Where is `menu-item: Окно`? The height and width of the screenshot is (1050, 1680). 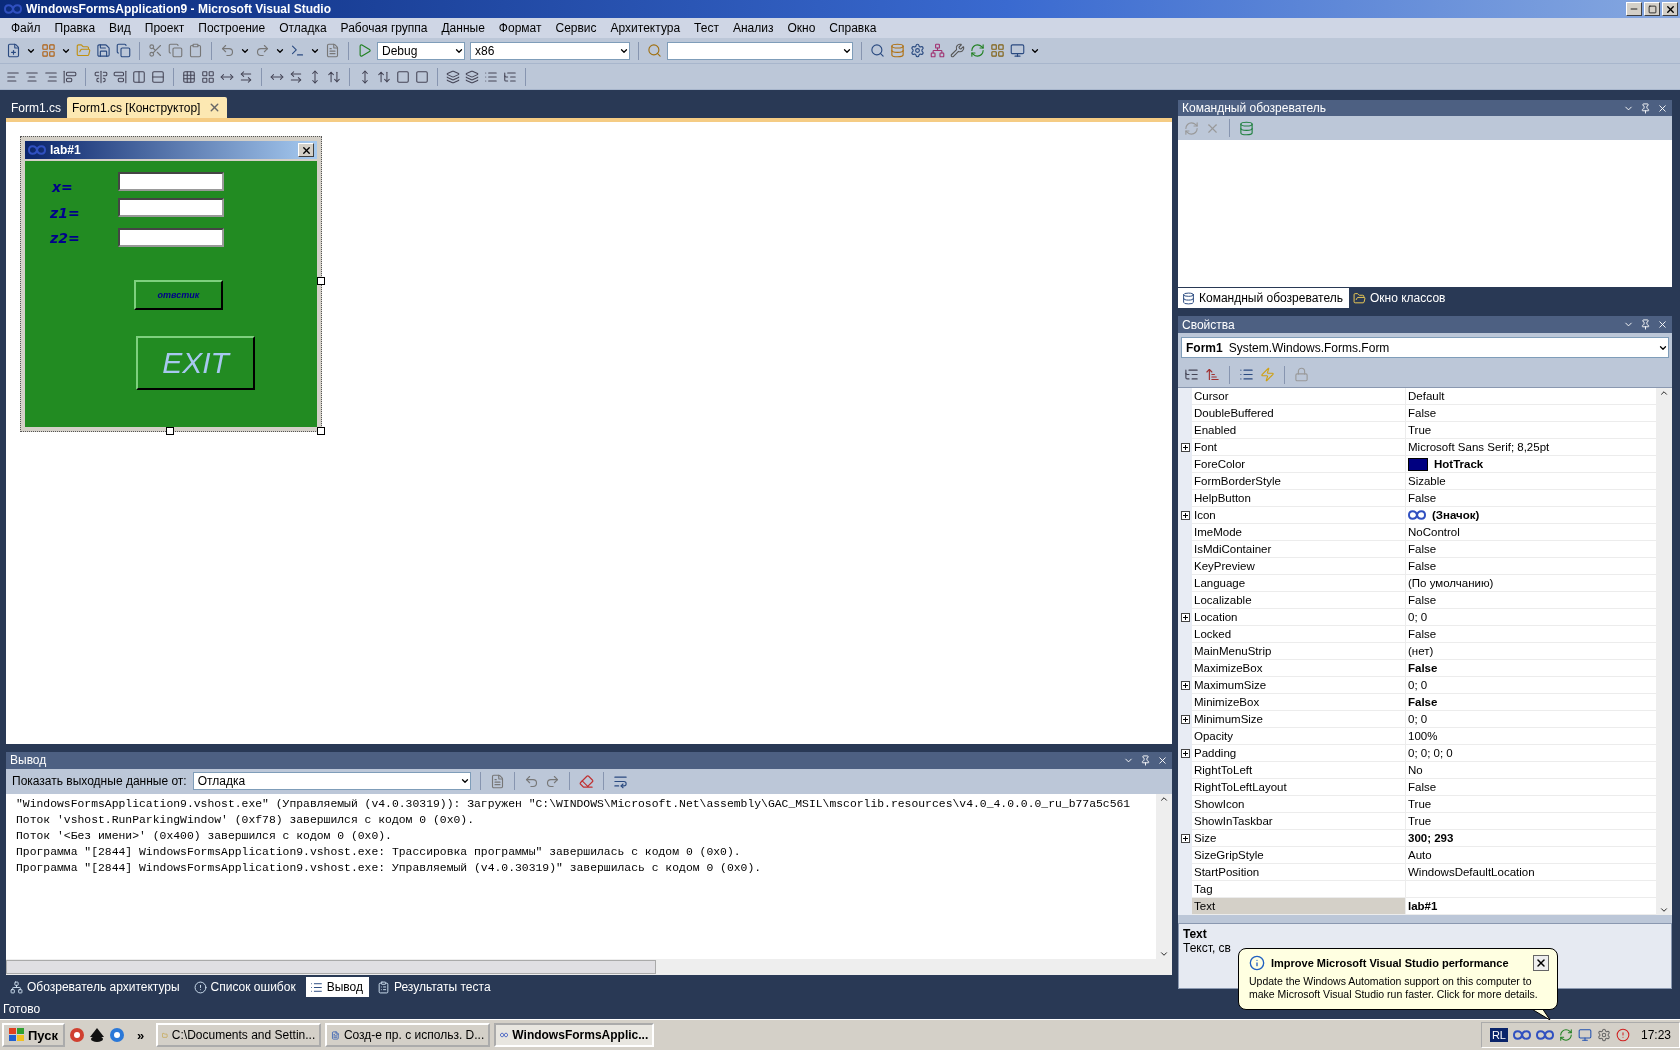
menu-item: Окно is located at coordinates (801, 28).